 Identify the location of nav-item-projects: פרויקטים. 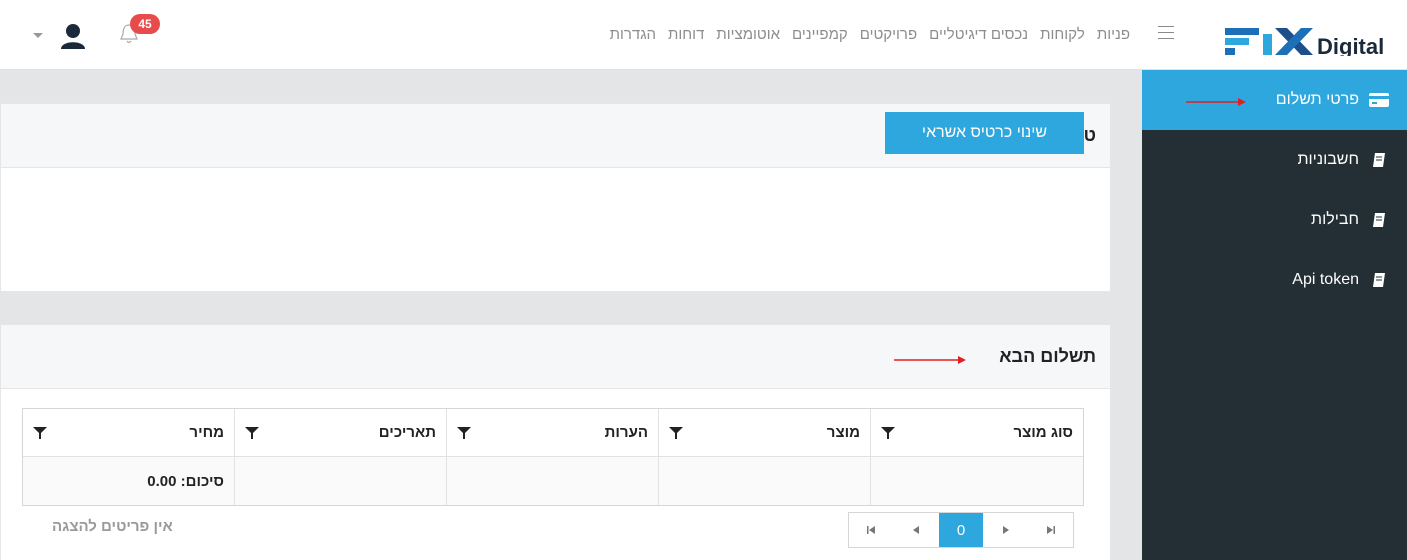
(888, 36).